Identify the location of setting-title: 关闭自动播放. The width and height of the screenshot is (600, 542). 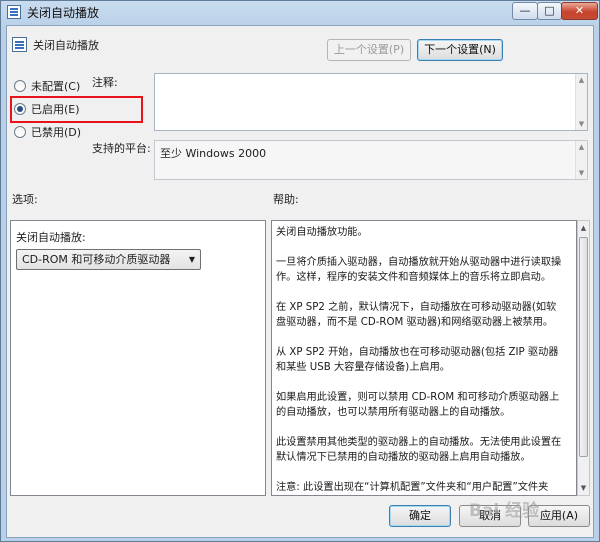
(66, 45).